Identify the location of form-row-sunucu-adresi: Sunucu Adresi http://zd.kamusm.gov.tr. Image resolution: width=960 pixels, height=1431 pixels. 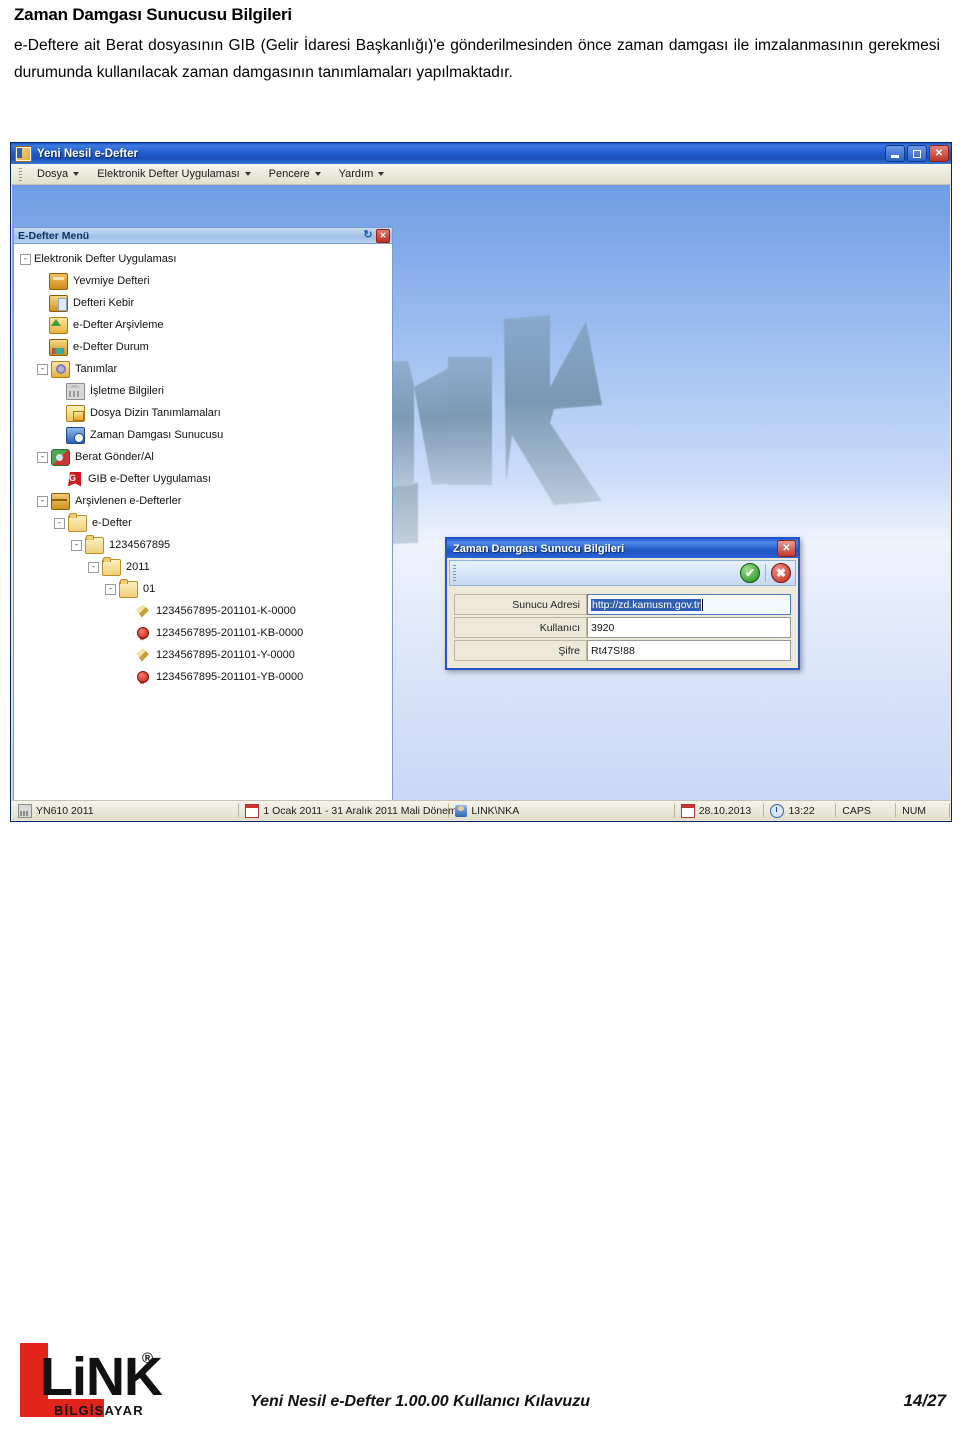
(622, 604).